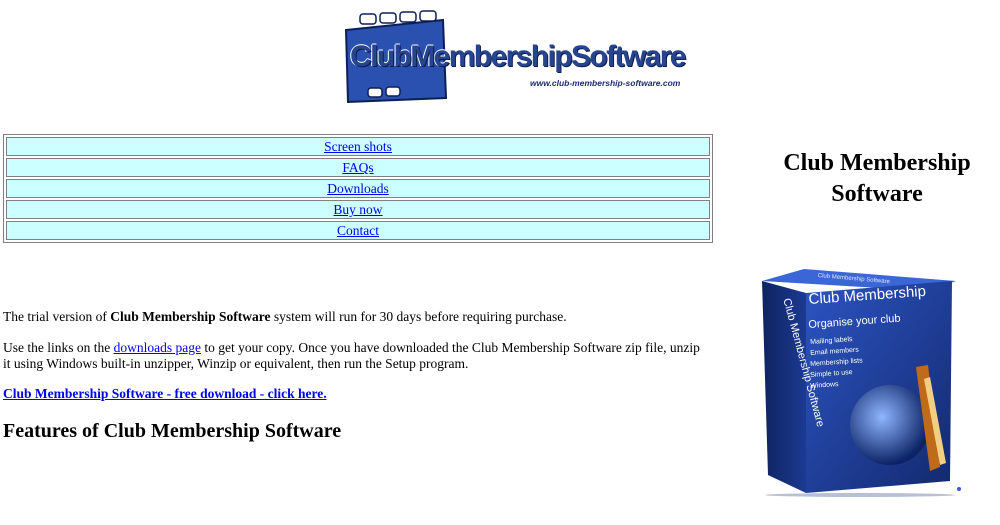 Image resolution: width=1000 pixels, height=525 pixels. I want to click on nav-cell-faqs: FAQs, so click(358, 167).